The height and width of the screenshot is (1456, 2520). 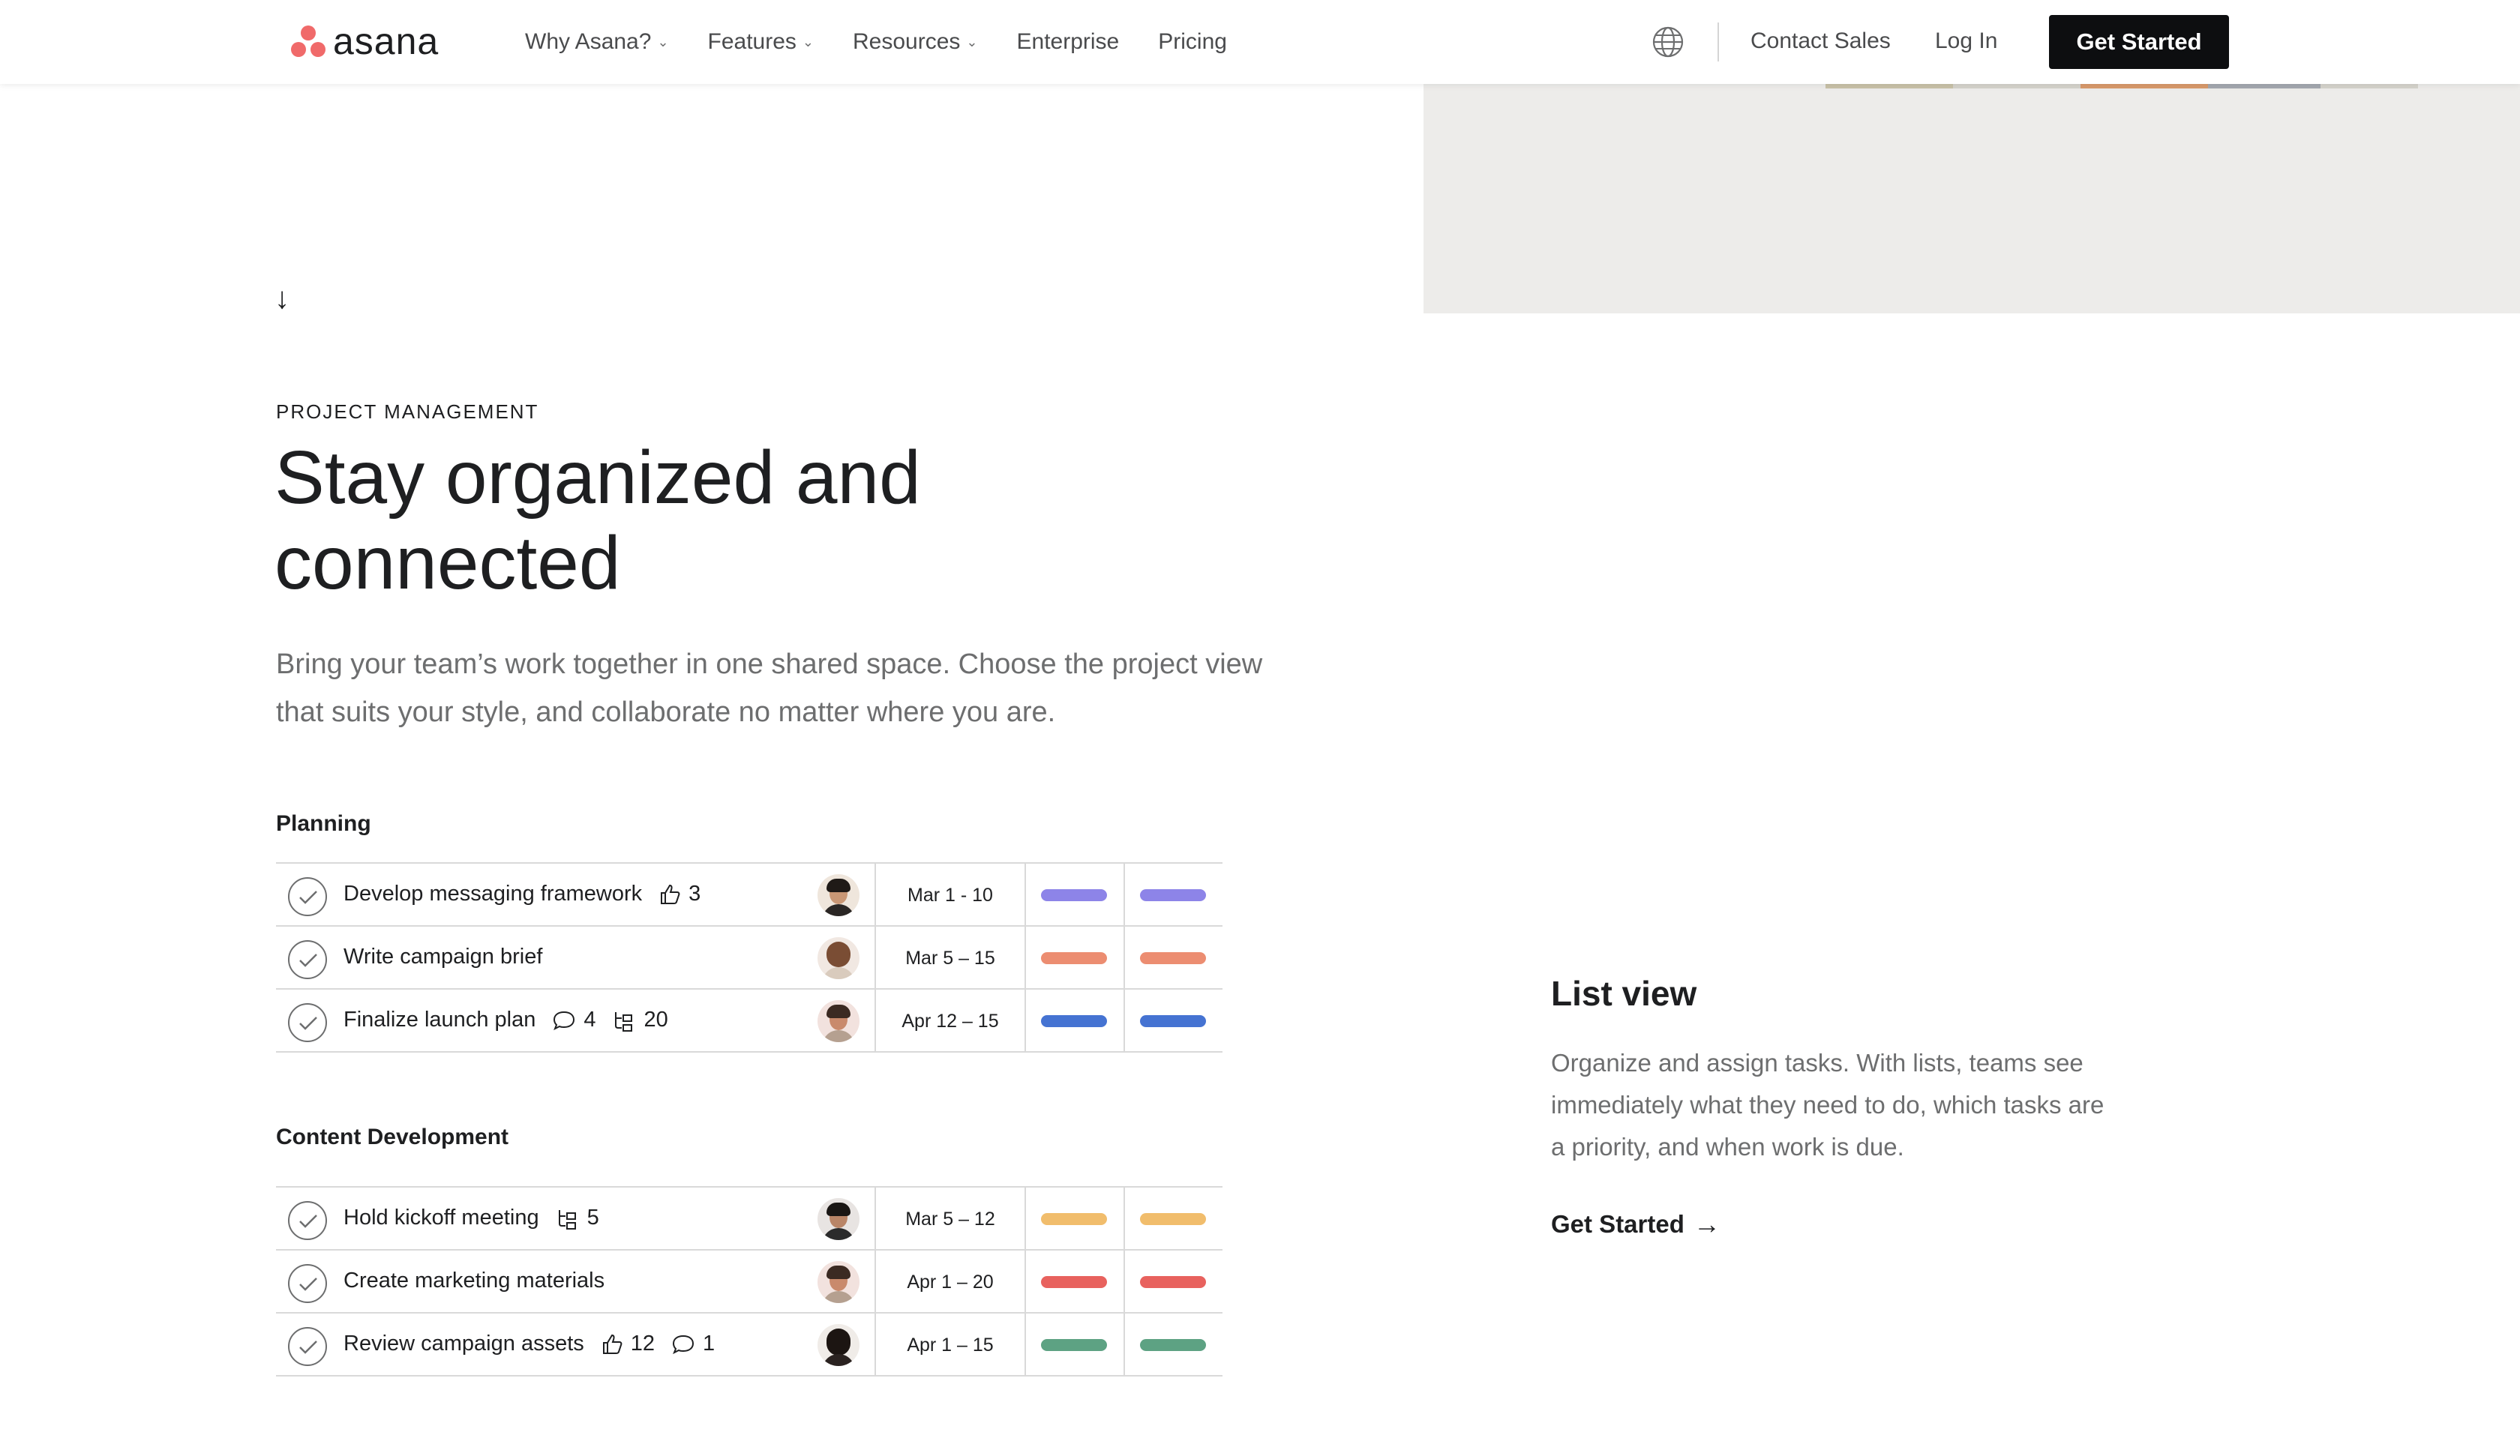 What do you see at coordinates (474, 1281) in the screenshot?
I see `task-name: Create marketing materials` at bounding box center [474, 1281].